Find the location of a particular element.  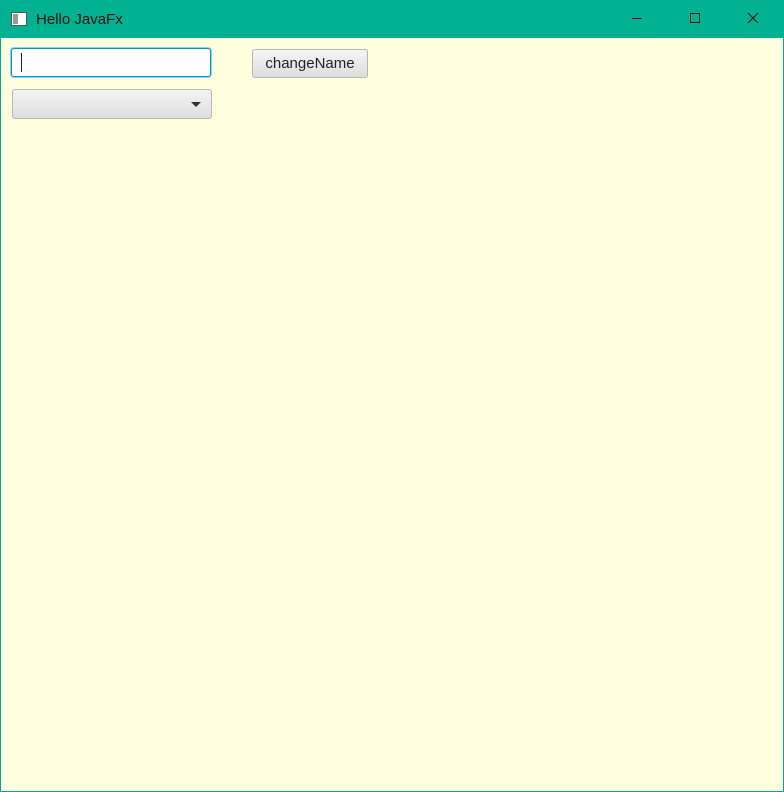

combo-box is located at coordinates (112, 104).